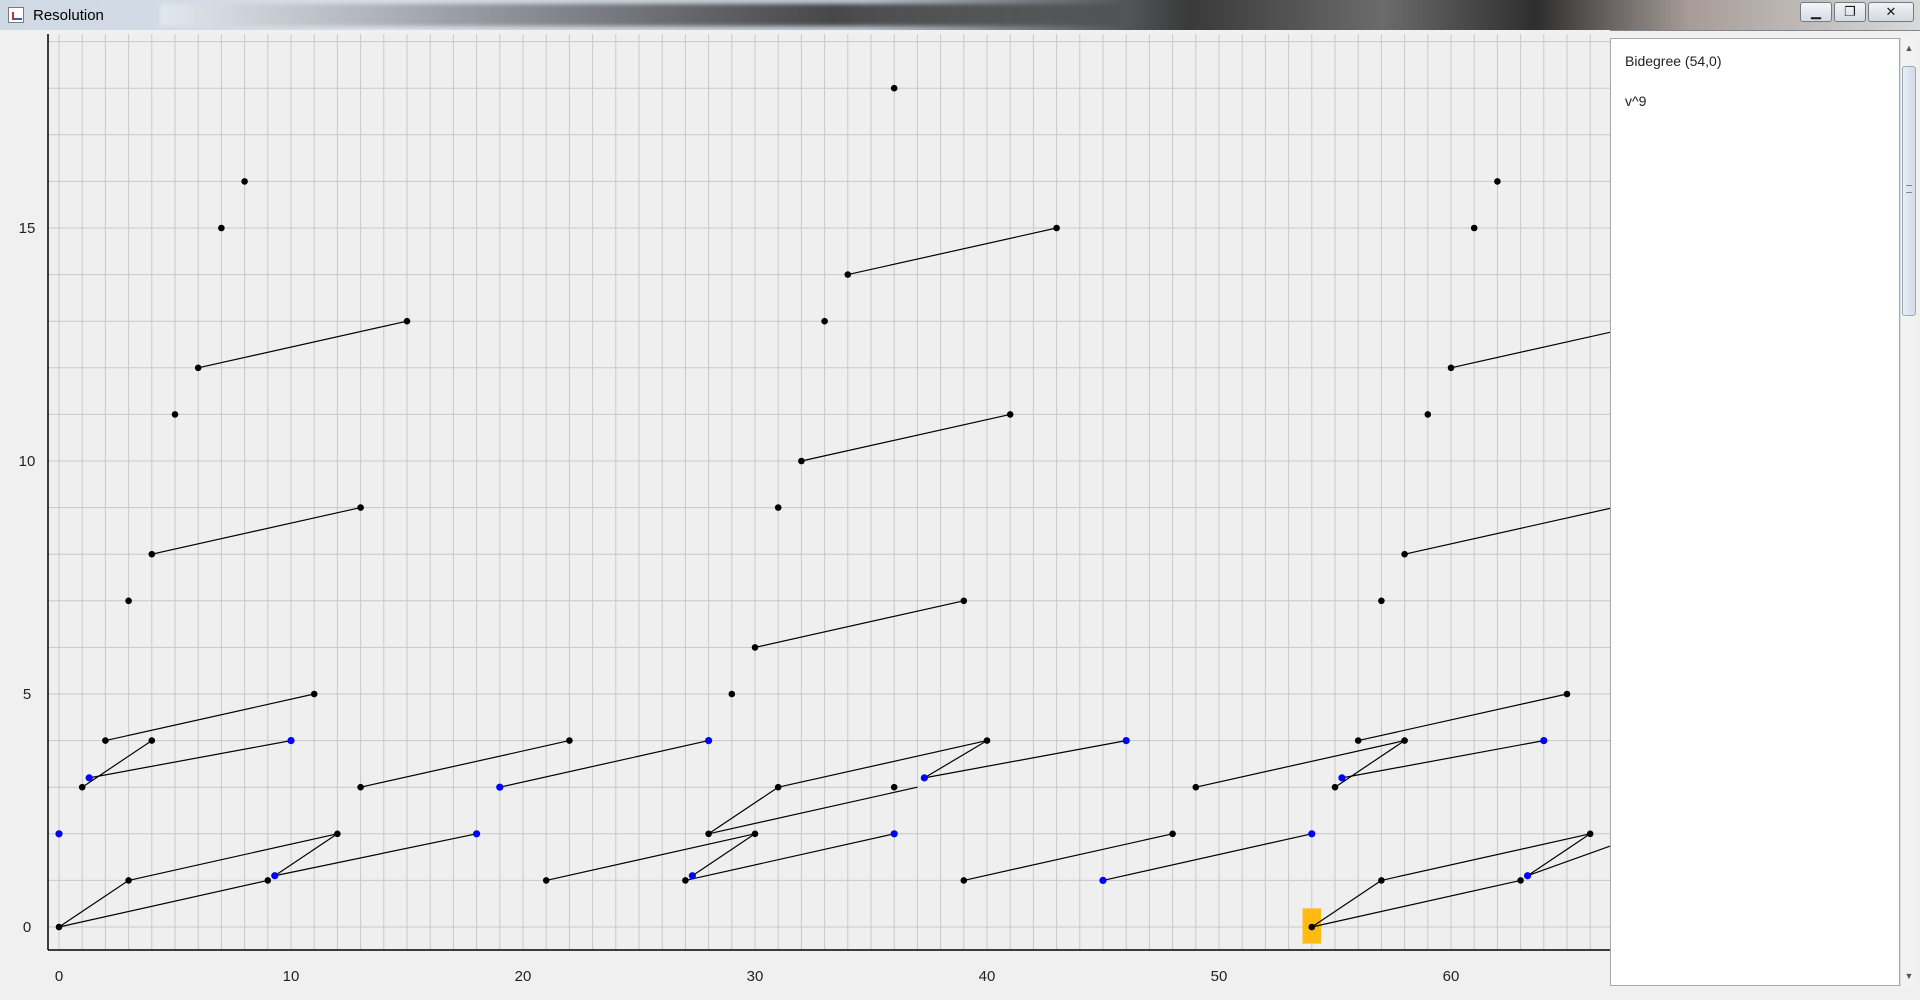 Image resolution: width=1920 pixels, height=1000 pixels. What do you see at coordinates (1816, 12) in the screenshot?
I see `minimize-button: ▁` at bounding box center [1816, 12].